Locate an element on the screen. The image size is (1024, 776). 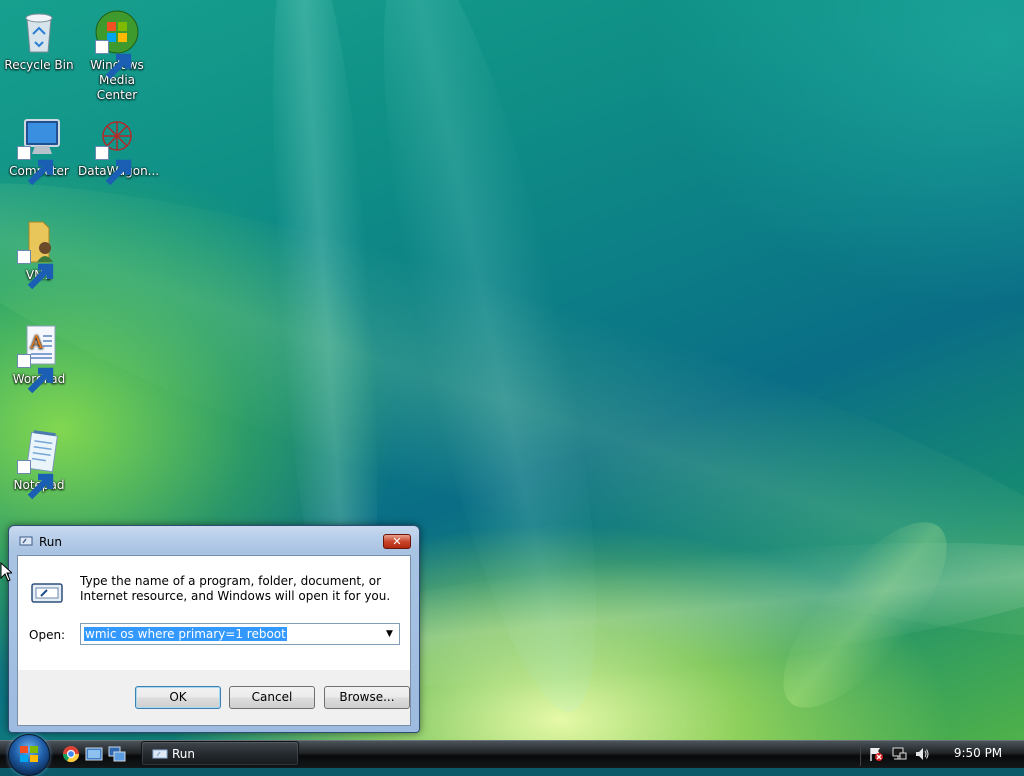
datawagon-icon is located at coordinates (117, 150).